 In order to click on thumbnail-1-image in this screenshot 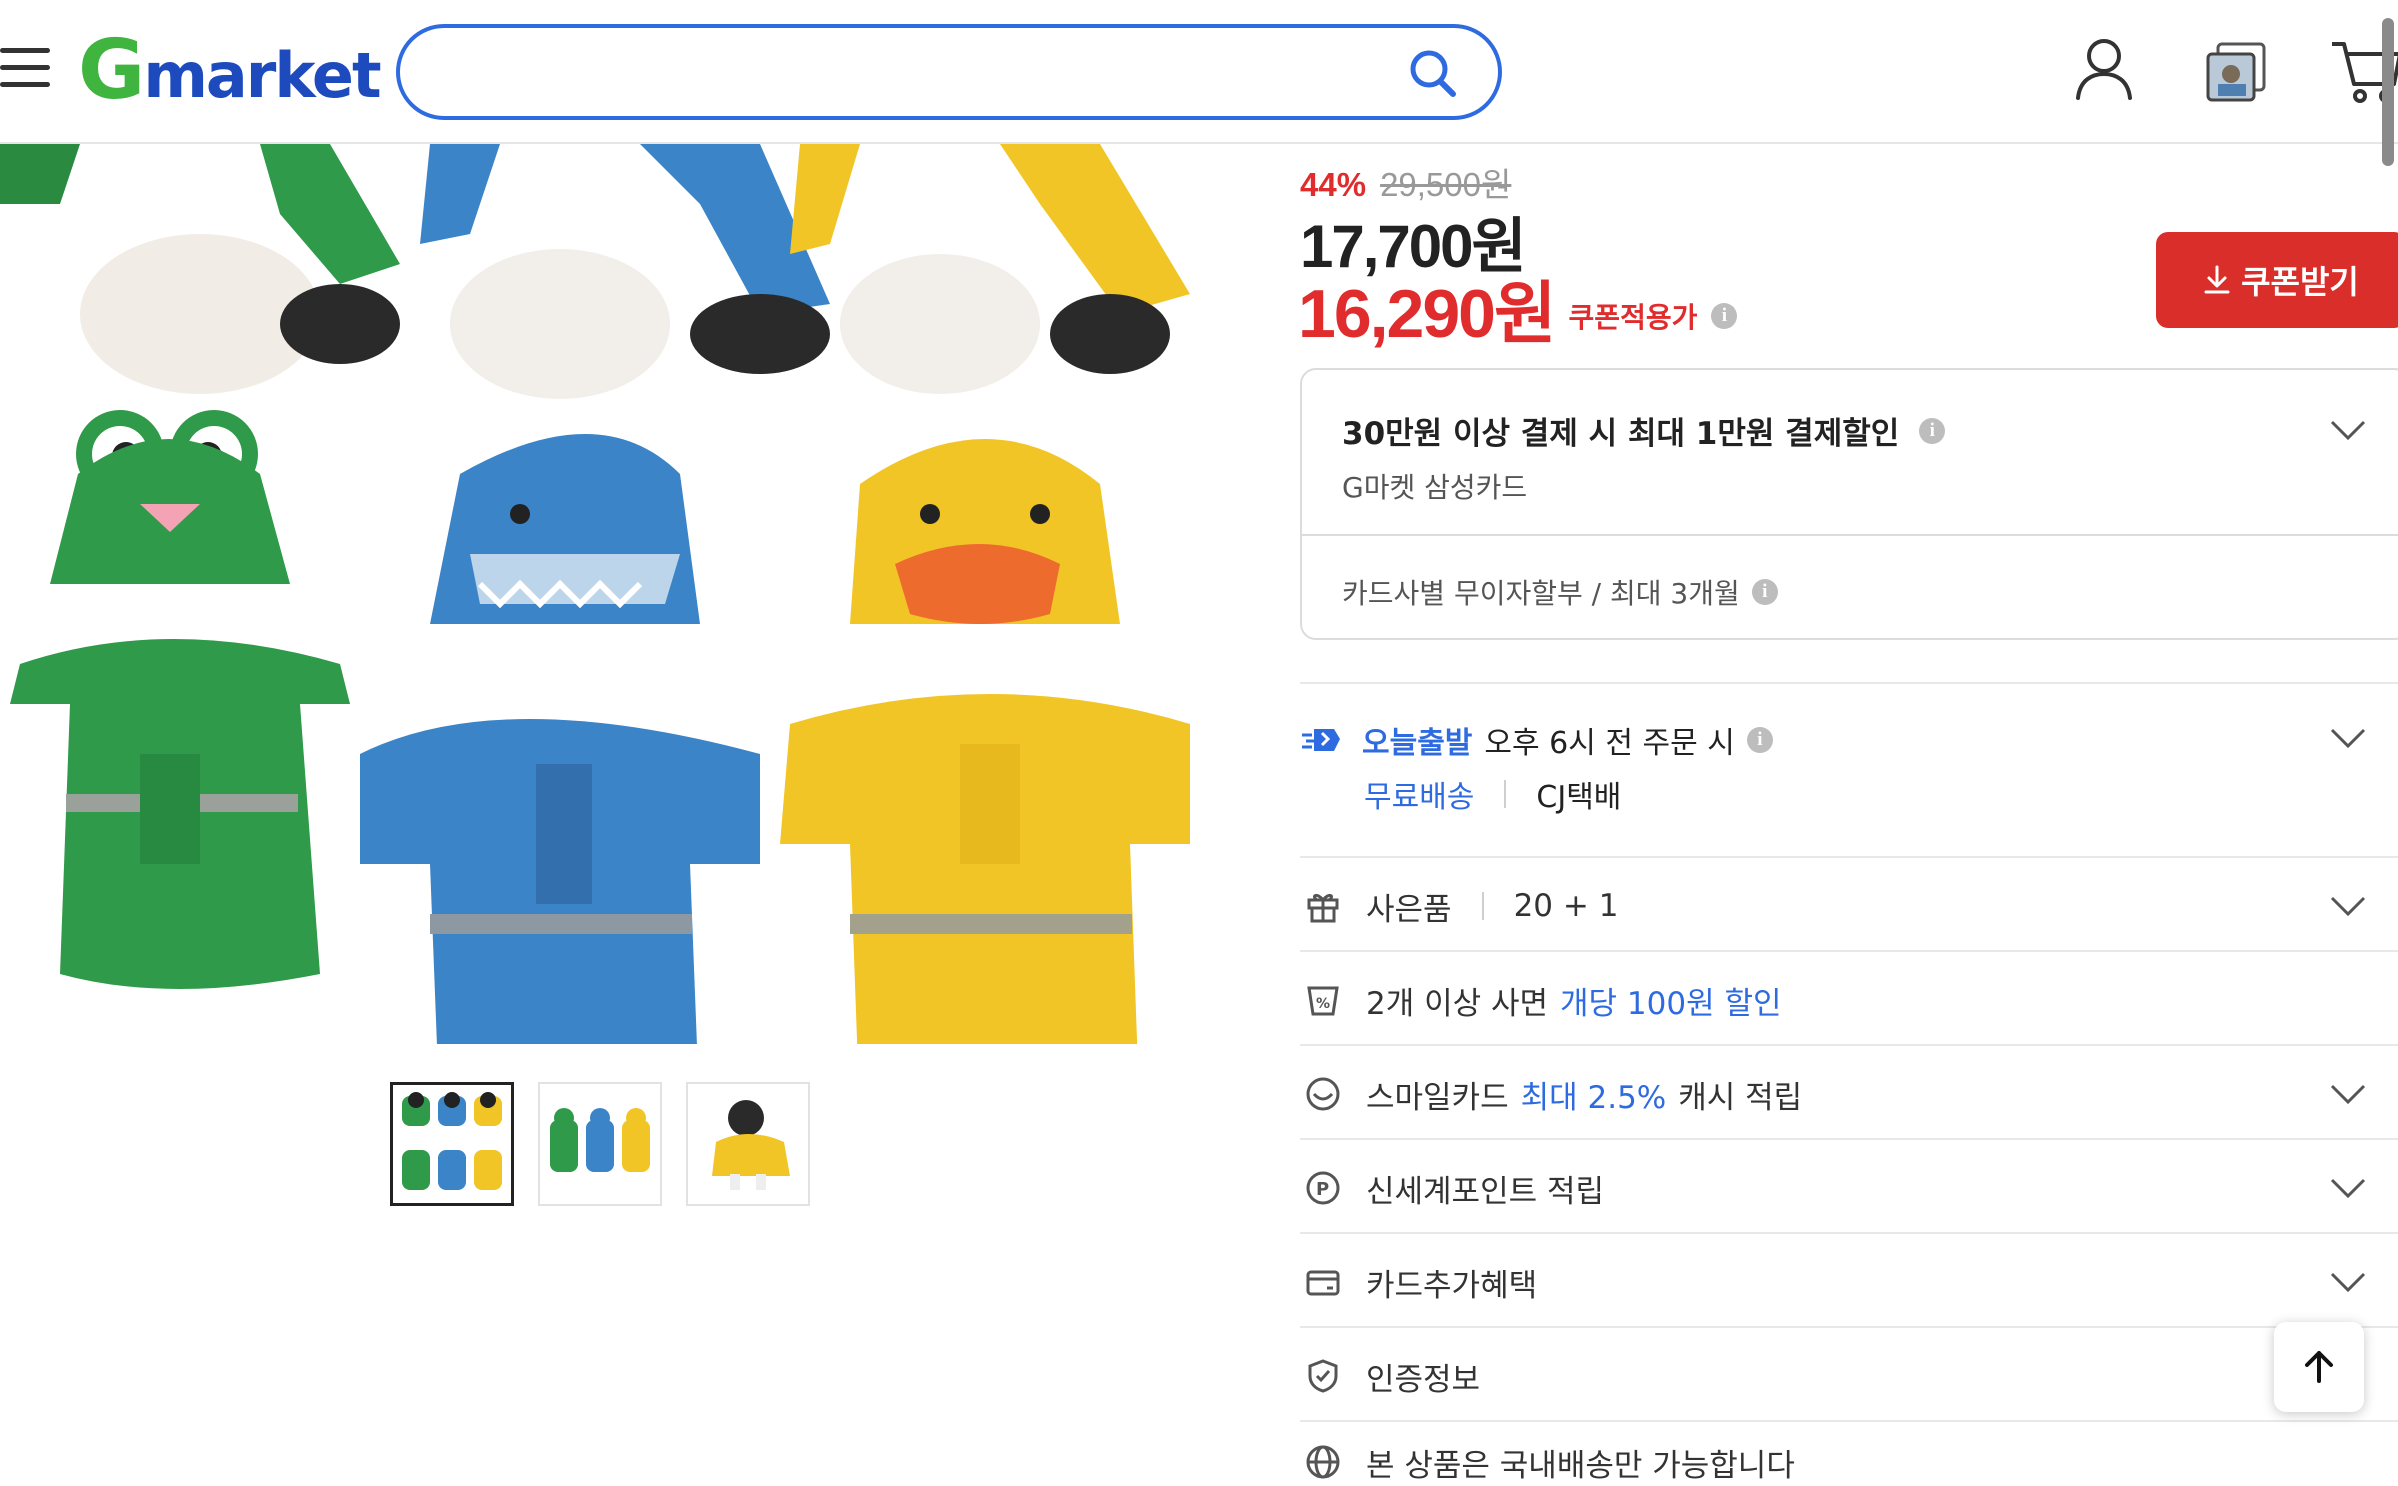, I will do `click(452, 1144)`.